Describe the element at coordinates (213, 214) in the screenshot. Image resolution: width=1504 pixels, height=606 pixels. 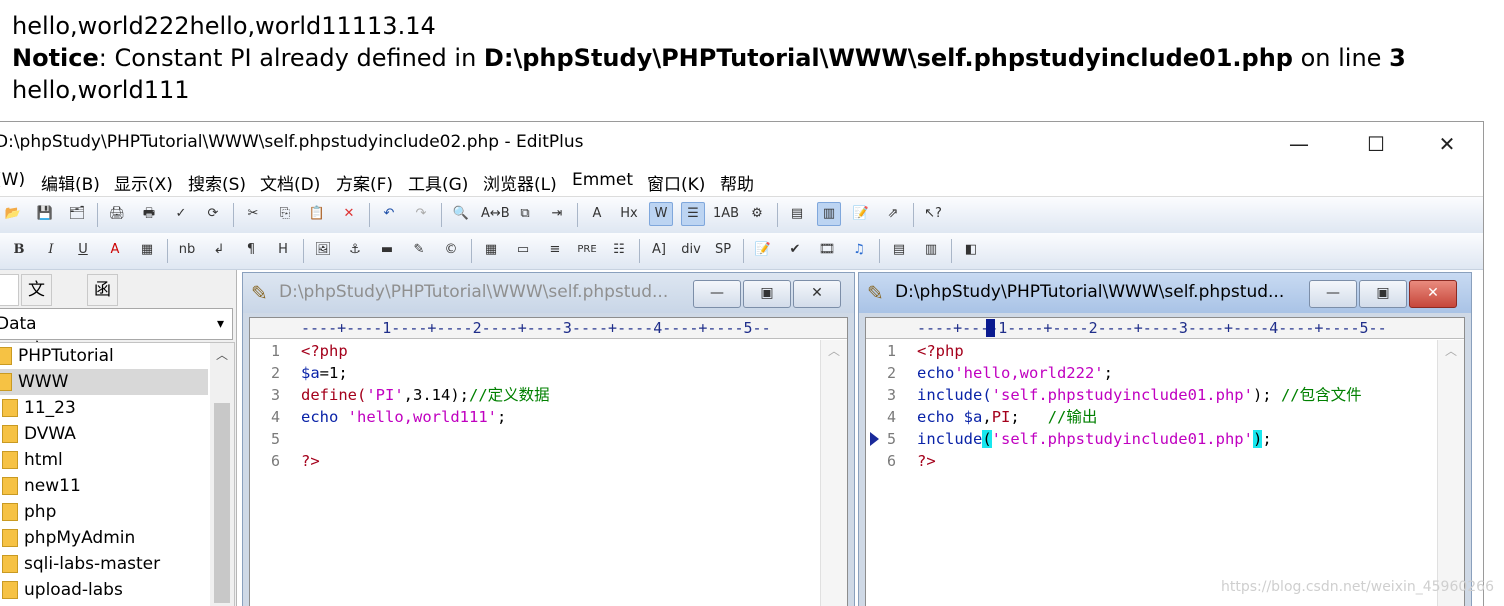
I see `reload-icon: ⟳` at that location.